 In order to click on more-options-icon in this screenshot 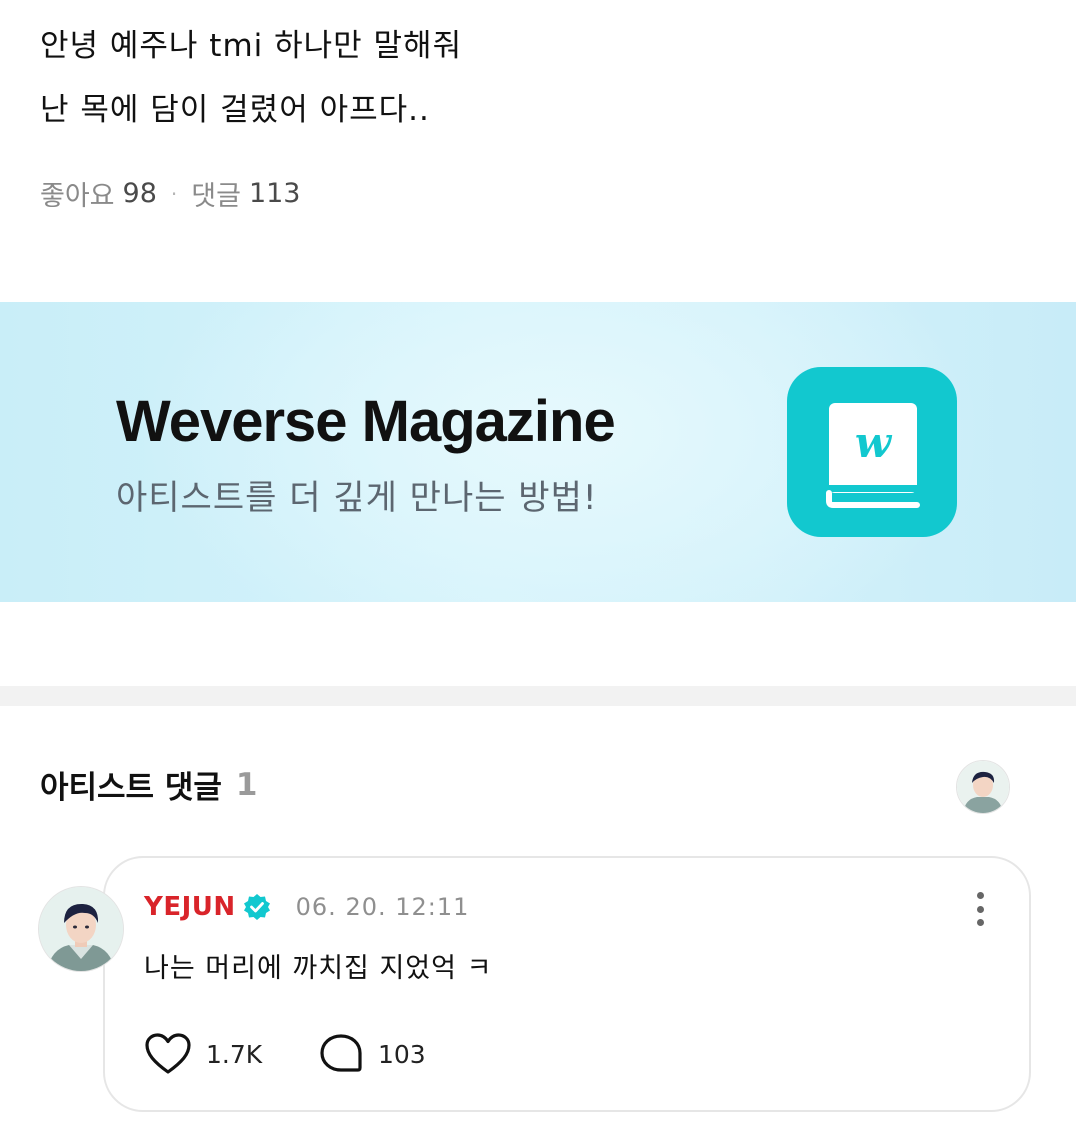, I will do `click(980, 909)`.